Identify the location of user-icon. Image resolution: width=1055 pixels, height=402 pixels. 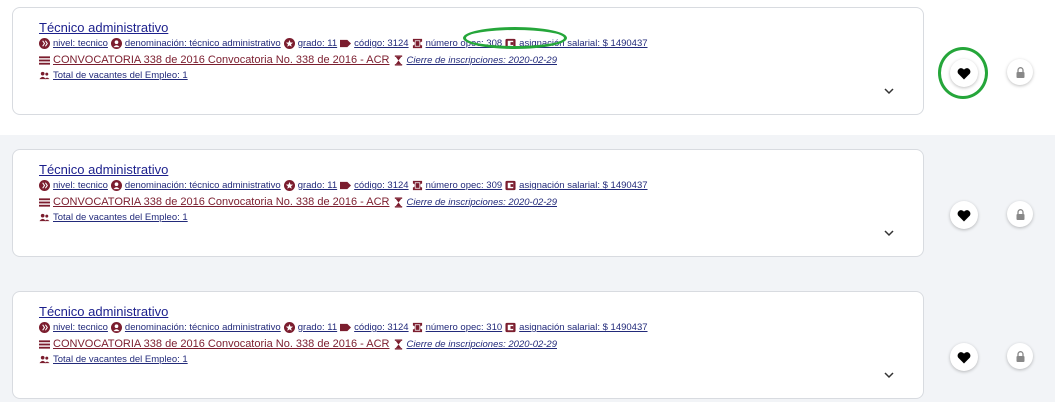
(116, 327).